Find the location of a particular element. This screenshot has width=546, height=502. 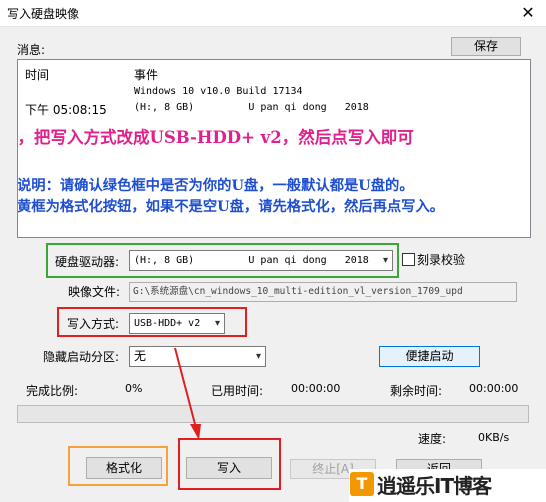

watermark: T 逍遥乐IT博客 is located at coordinates (447, 485).